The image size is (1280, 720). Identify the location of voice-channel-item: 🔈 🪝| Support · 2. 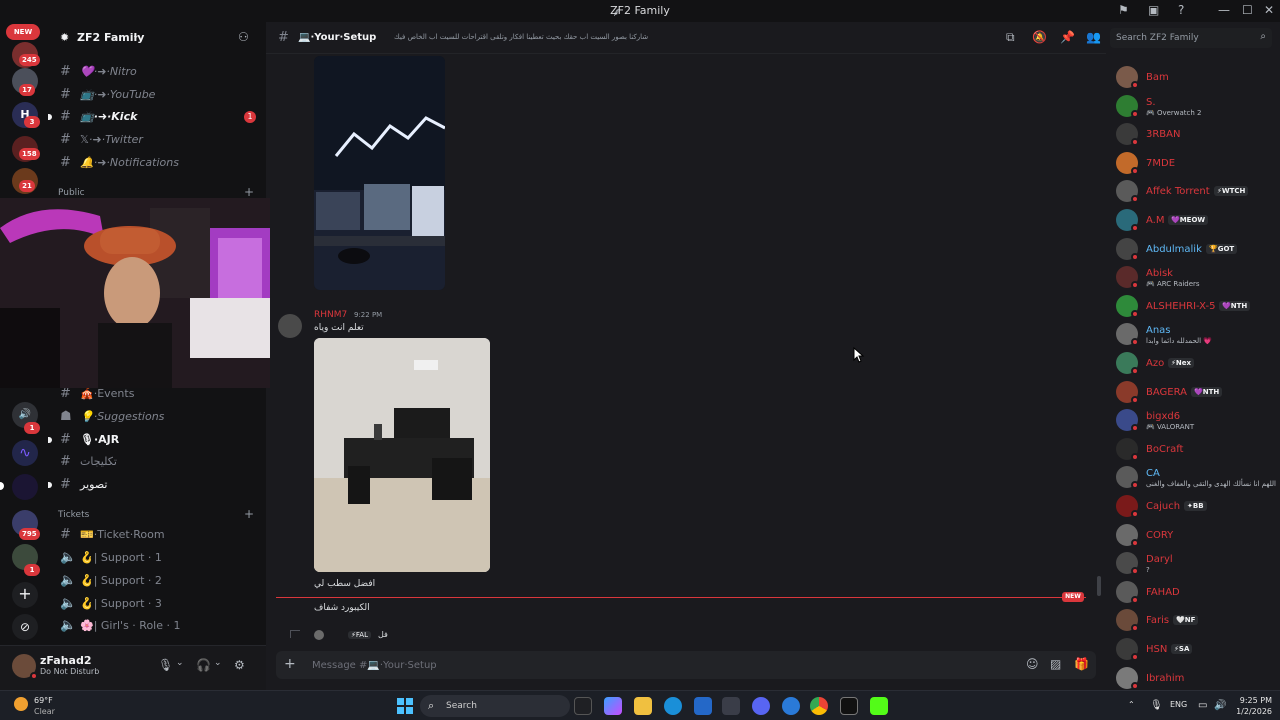
(156, 581).